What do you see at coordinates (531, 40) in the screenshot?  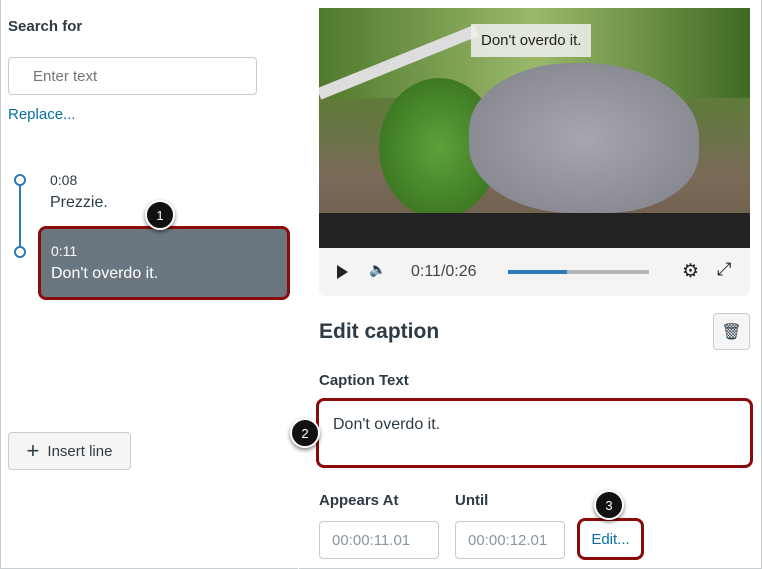 I see `caption-overlay: Don't overdo it.` at bounding box center [531, 40].